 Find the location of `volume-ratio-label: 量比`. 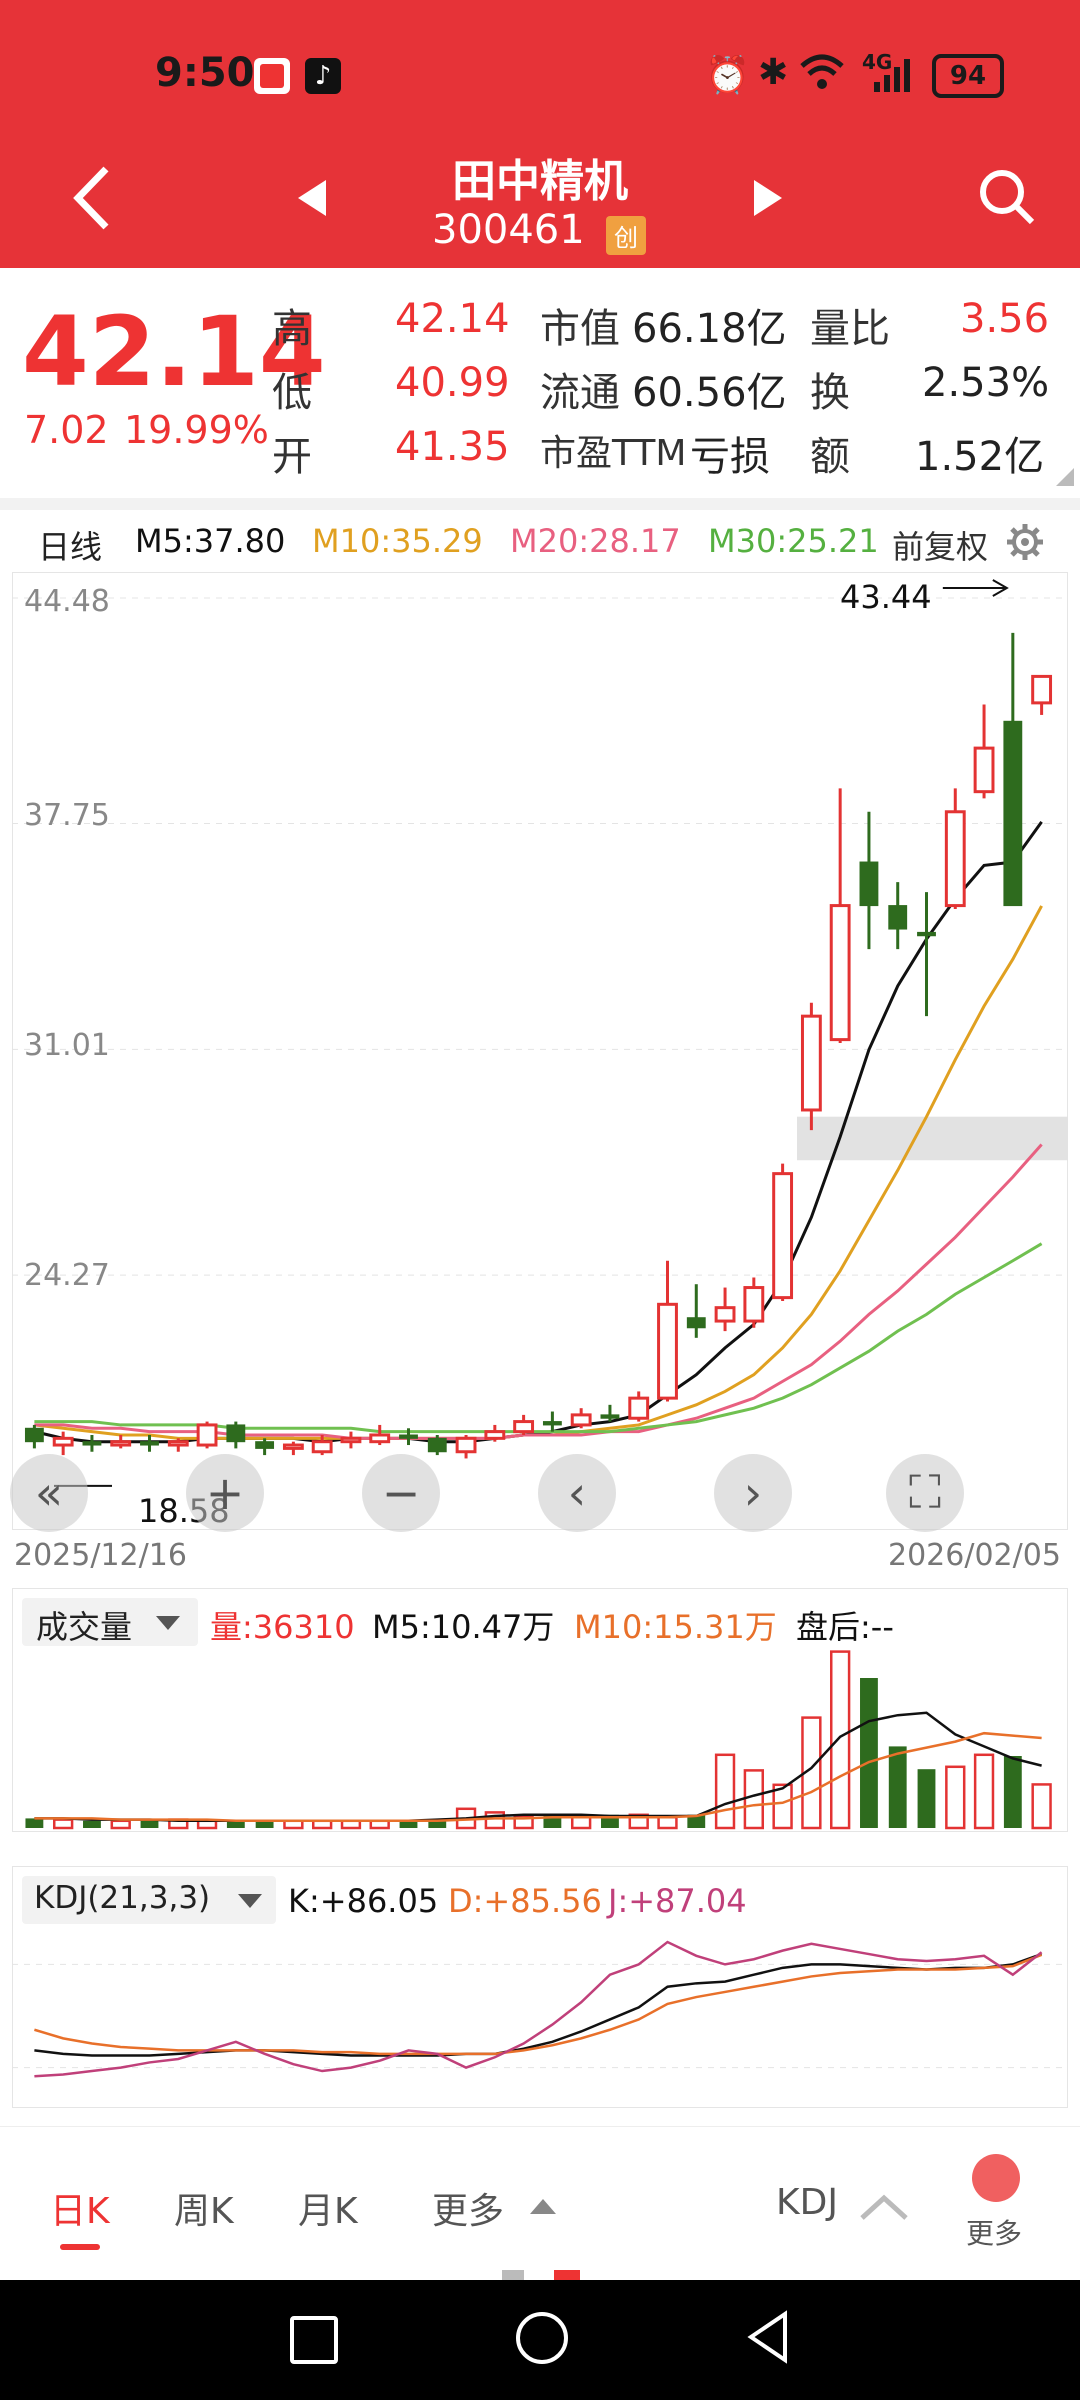

volume-ratio-label: 量比 is located at coordinates (850, 329).